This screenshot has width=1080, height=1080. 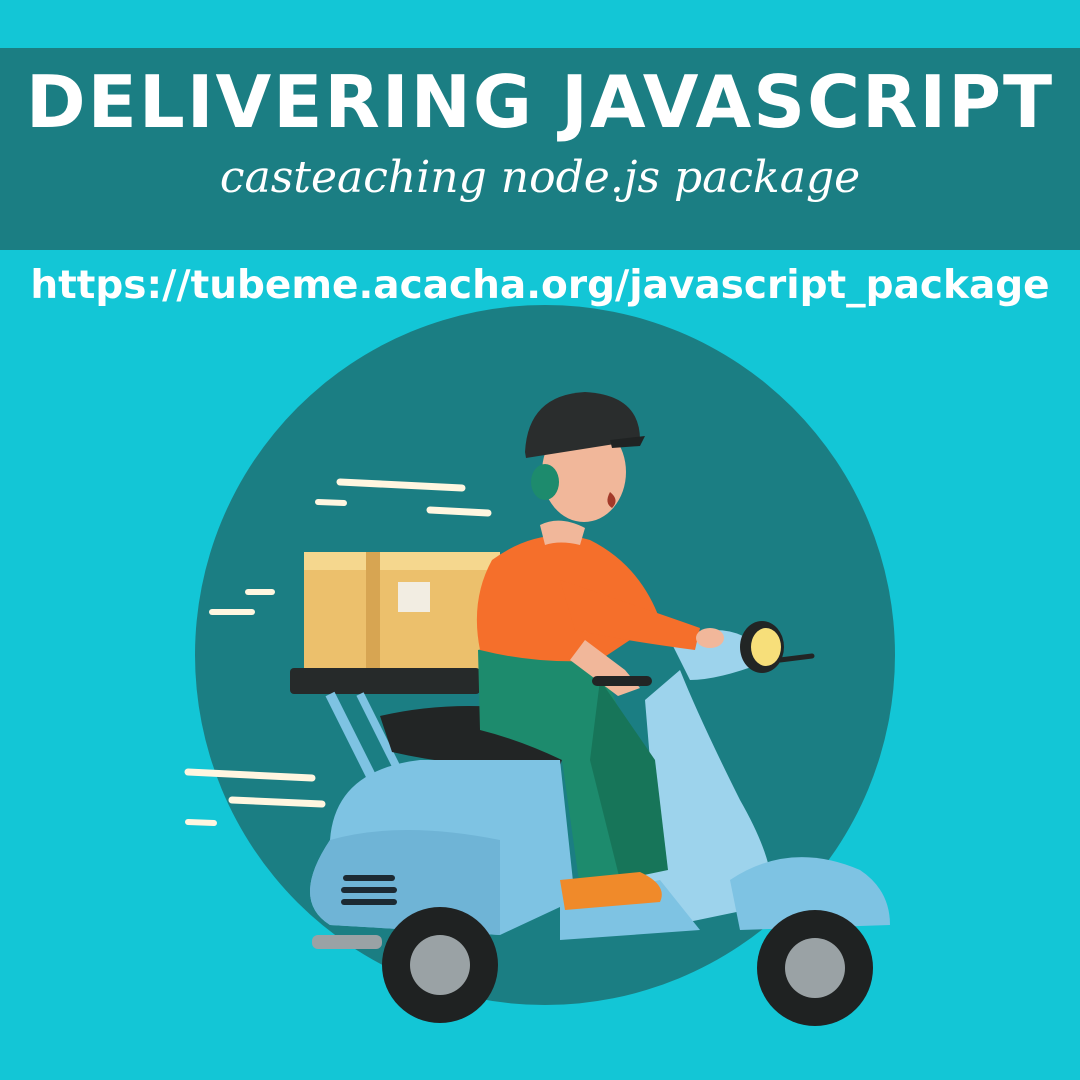 What do you see at coordinates (815, 968) in the screenshot?
I see `front-wheel` at bounding box center [815, 968].